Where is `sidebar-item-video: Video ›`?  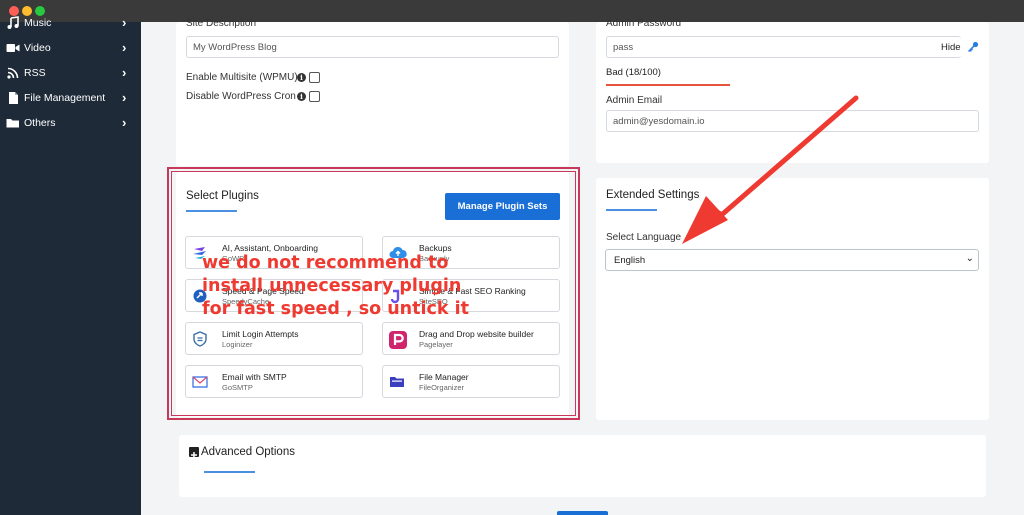
sidebar-item-video: Video › is located at coordinates (70, 50).